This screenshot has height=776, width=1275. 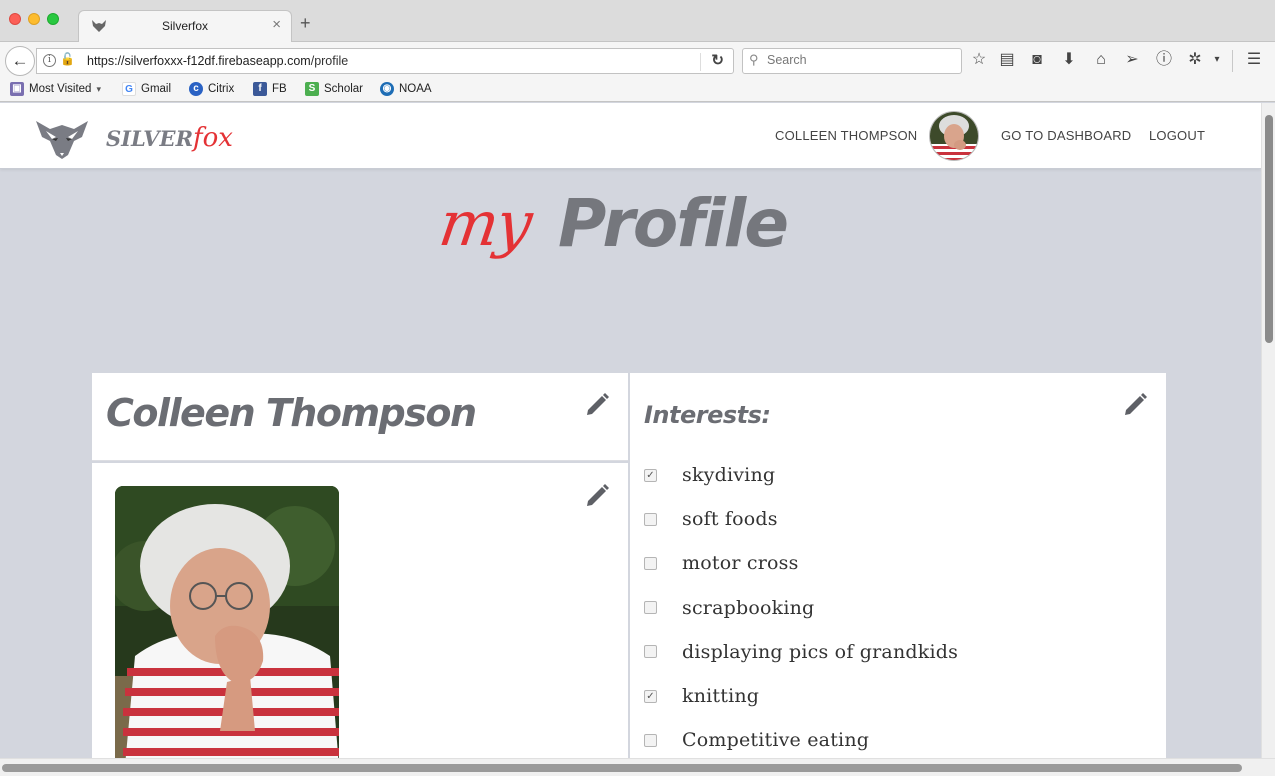 I want to click on interest-item: motor cross, so click(x=801, y=563).